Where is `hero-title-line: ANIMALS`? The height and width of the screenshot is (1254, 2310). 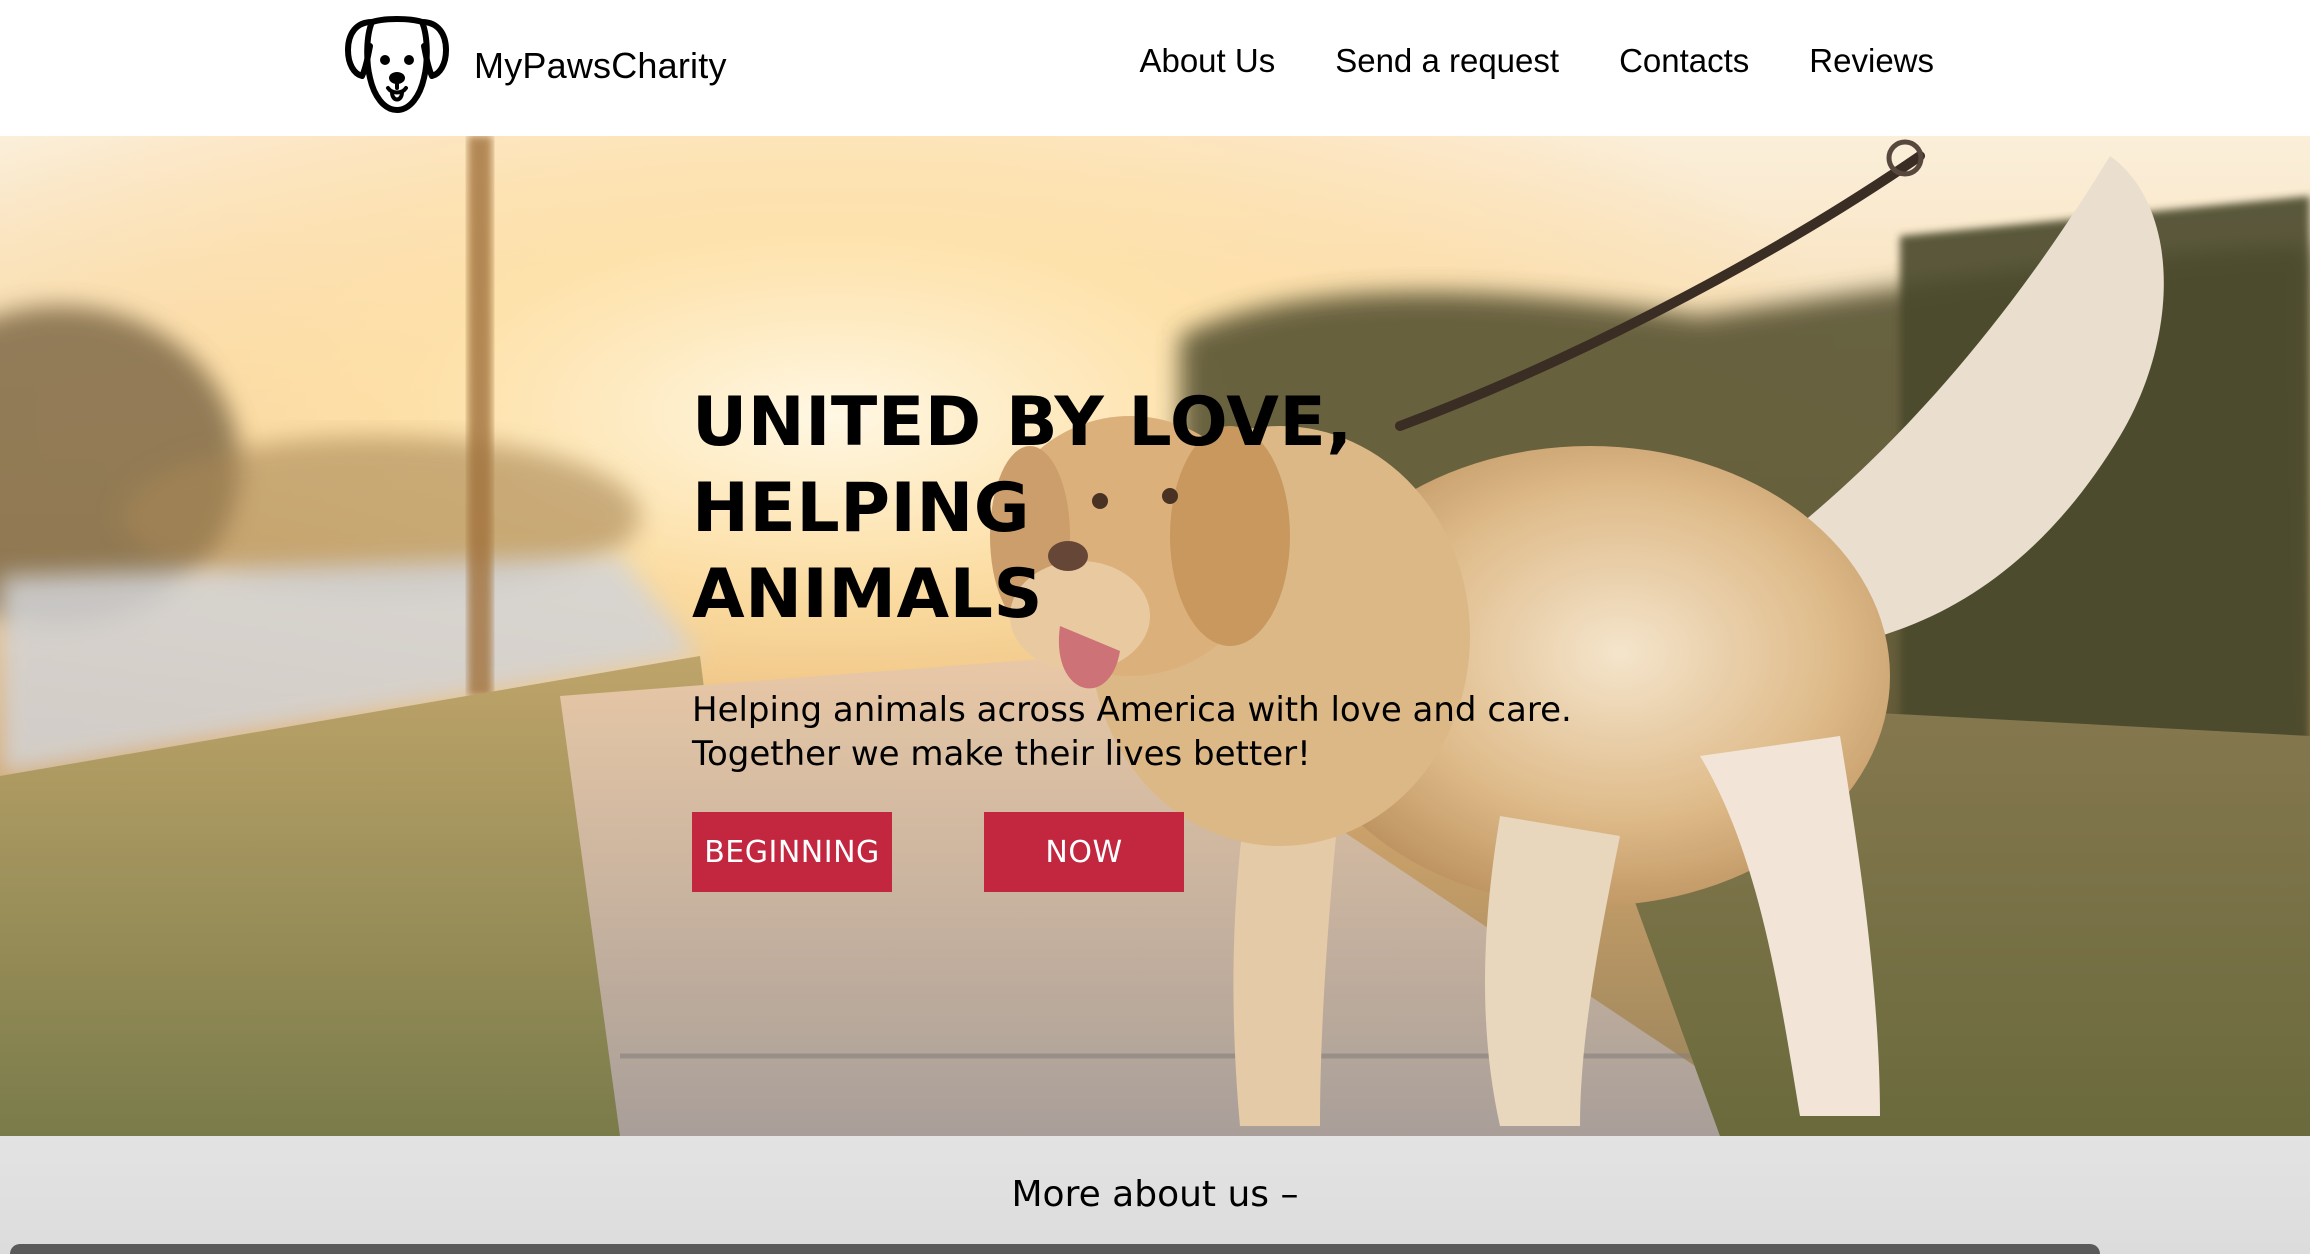 hero-title-line: ANIMALS is located at coordinates (867, 594).